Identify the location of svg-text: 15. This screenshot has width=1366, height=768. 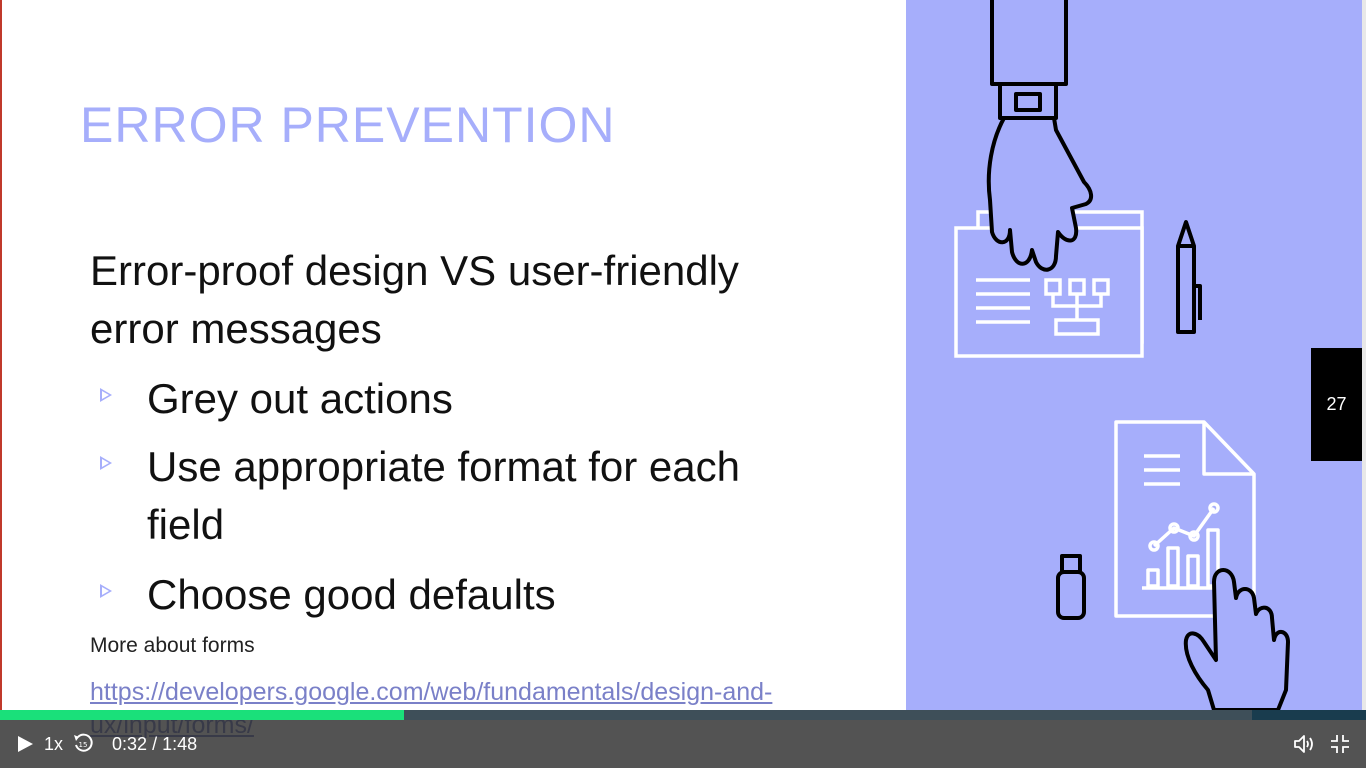
(83, 745).